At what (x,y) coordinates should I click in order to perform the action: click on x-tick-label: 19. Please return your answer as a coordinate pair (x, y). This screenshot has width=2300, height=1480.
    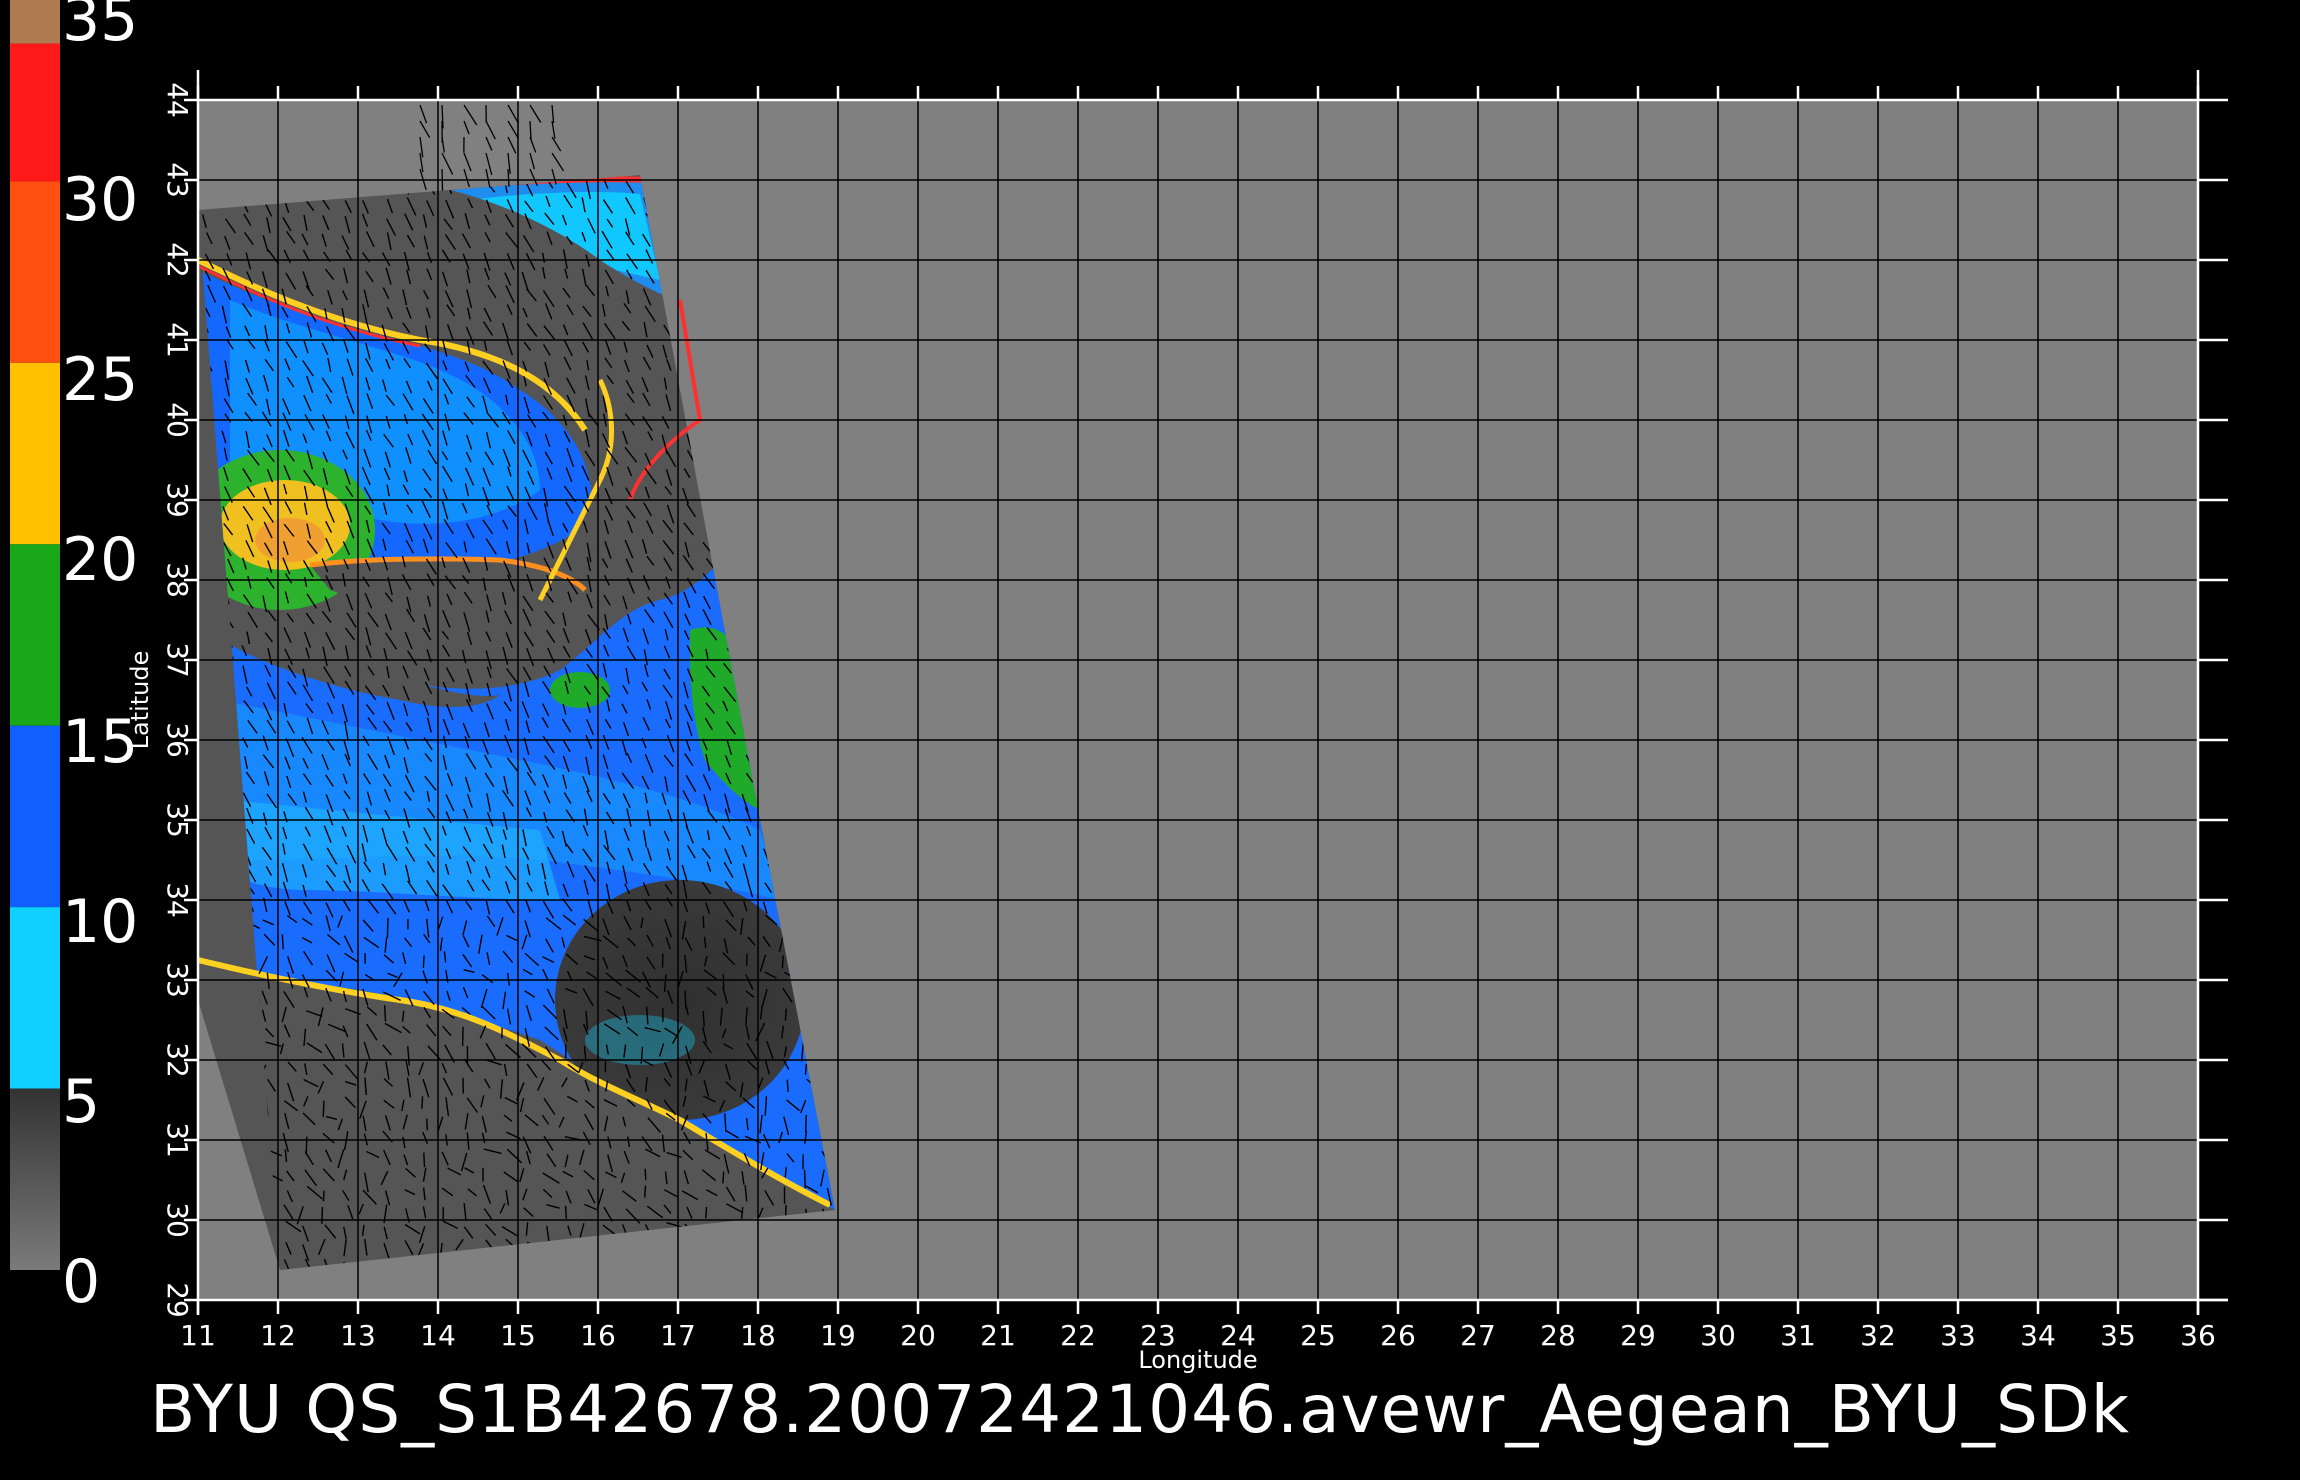
    Looking at the image, I should click on (838, 1335).